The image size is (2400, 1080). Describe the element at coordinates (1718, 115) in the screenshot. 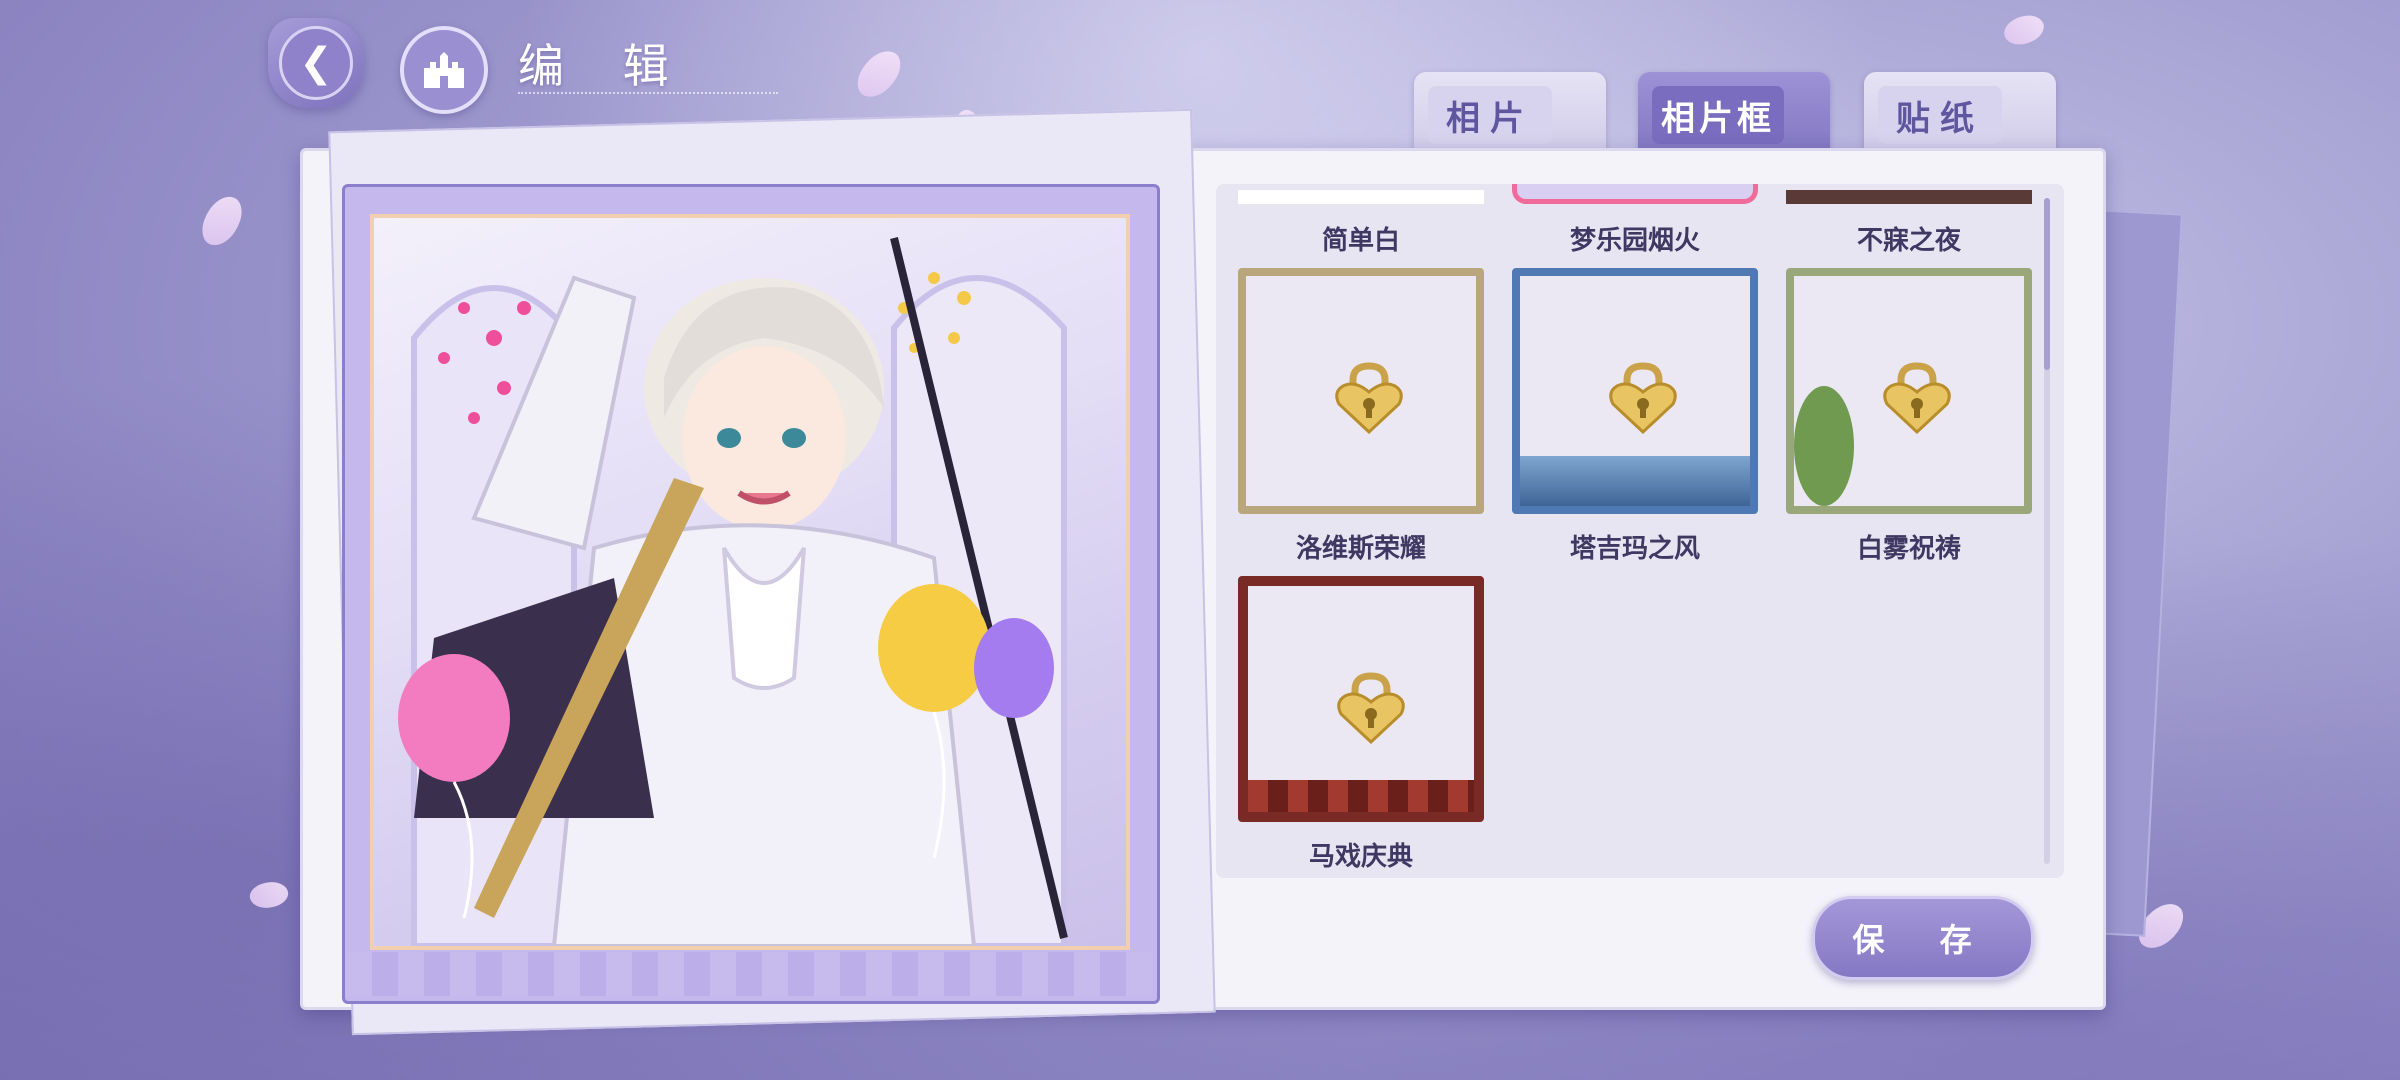

I see `tab-photo-frame-label: 相片框` at that location.